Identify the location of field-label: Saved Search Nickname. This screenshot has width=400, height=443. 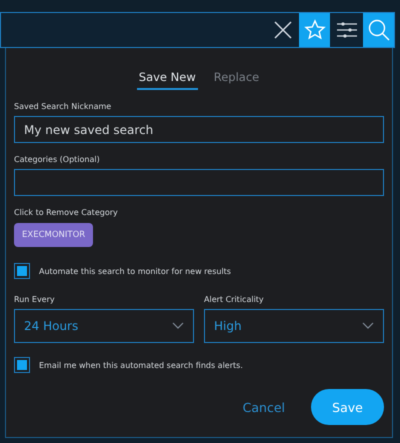
(63, 106).